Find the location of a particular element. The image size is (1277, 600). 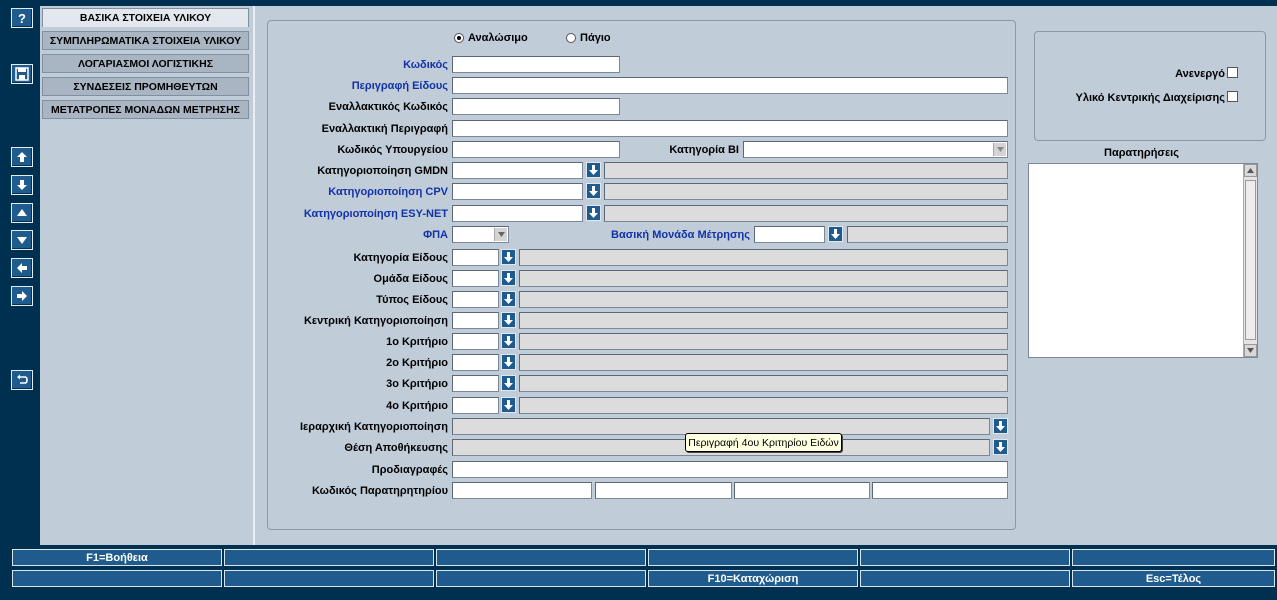

central-class-lov-button is located at coordinates (508, 320).